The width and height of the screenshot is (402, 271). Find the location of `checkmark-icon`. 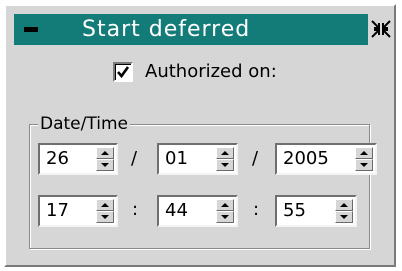

checkmark-icon is located at coordinates (123, 72).